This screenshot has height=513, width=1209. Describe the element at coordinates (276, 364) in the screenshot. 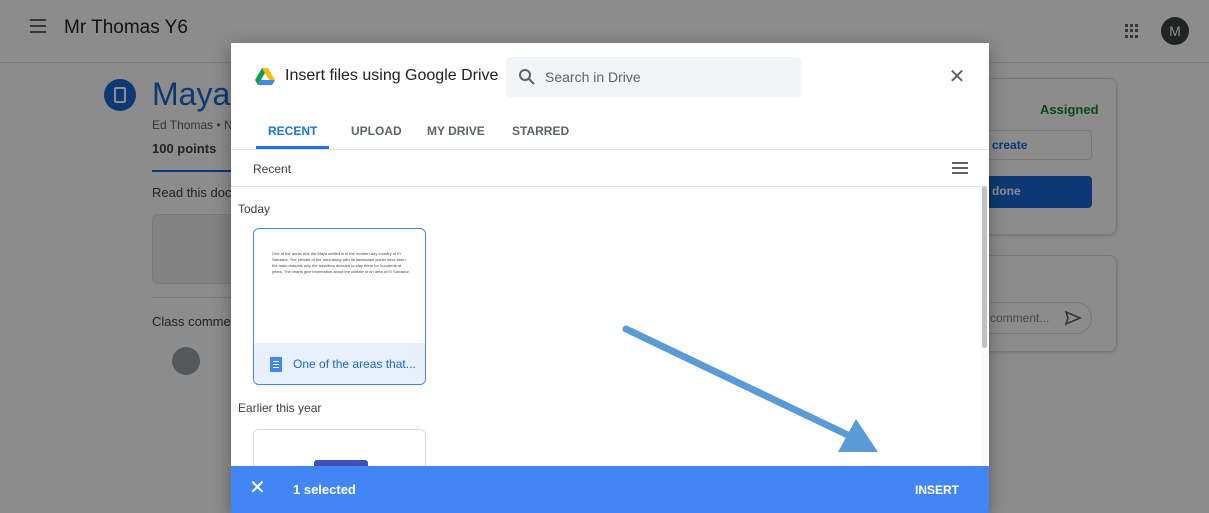

I see `google-docs-icon` at that location.